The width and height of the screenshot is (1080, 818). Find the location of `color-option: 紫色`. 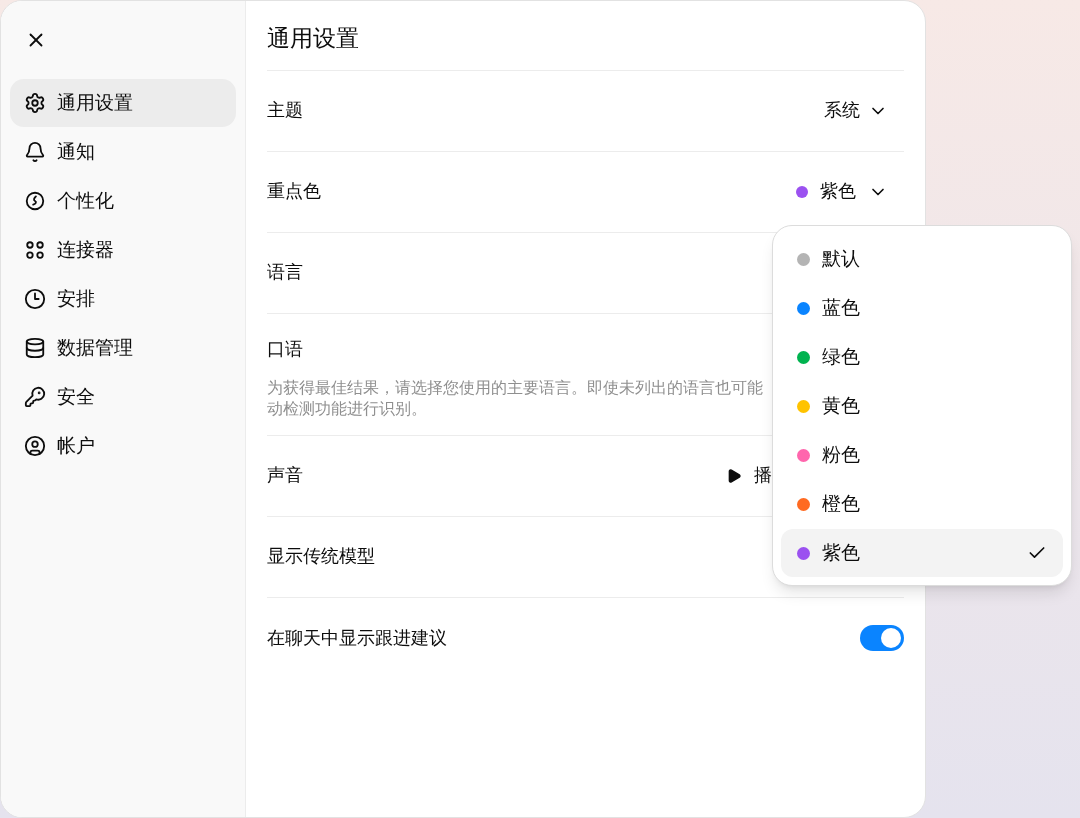

color-option: 紫色 is located at coordinates (922, 553).